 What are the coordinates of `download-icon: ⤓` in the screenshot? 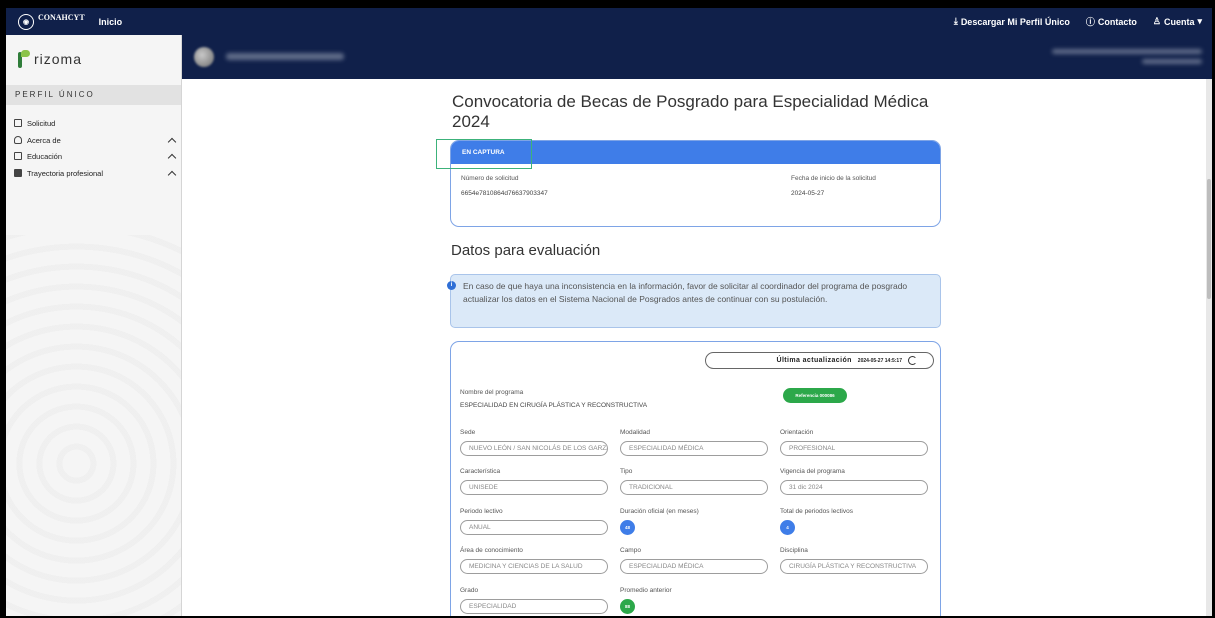 It's located at (955, 21).